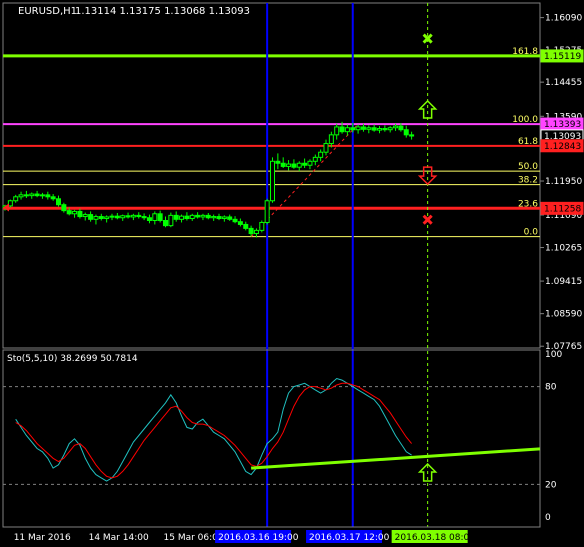  Describe the element at coordinates (551, 388) in the screenshot. I see `stochastic-tick-label: 80` at that location.